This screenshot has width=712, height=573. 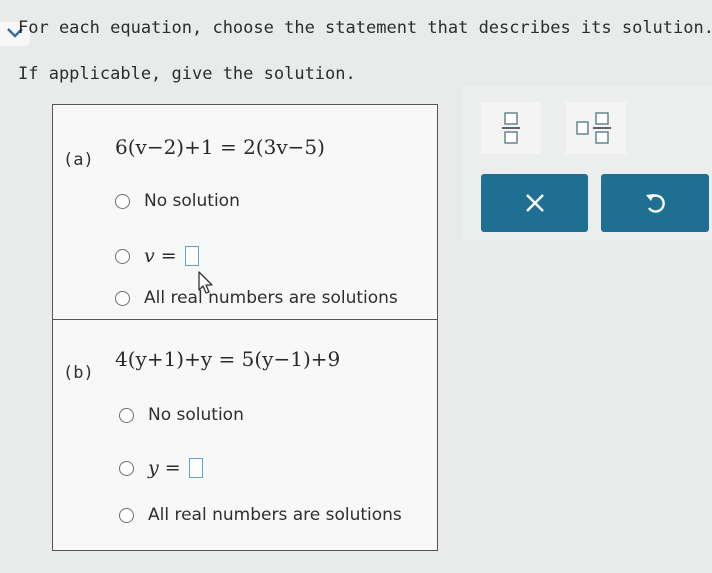 I want to click on fraction-button, so click(x=511, y=128).